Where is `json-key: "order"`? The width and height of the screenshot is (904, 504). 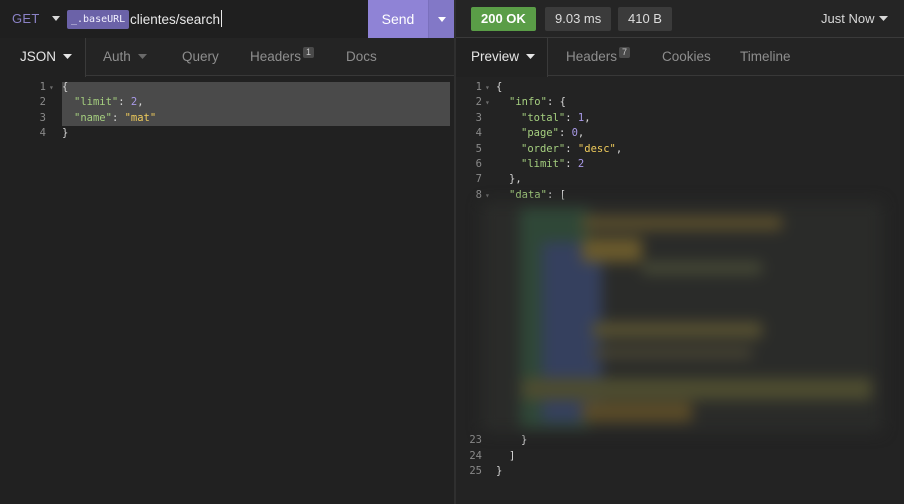
json-key: "order" is located at coordinates (543, 148).